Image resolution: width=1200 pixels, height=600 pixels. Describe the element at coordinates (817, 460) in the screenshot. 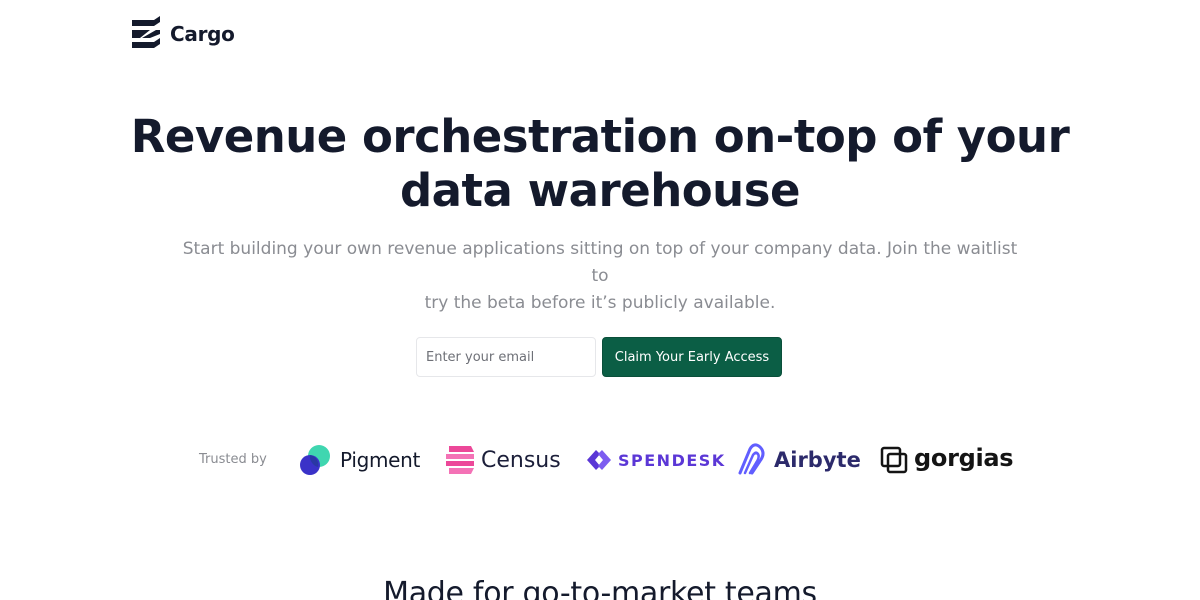

I see `airbyte-logo-text: Airbyte` at that location.